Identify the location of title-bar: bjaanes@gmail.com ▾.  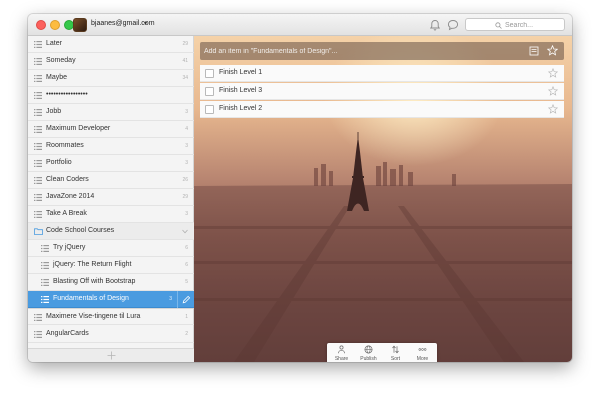
(300, 25).